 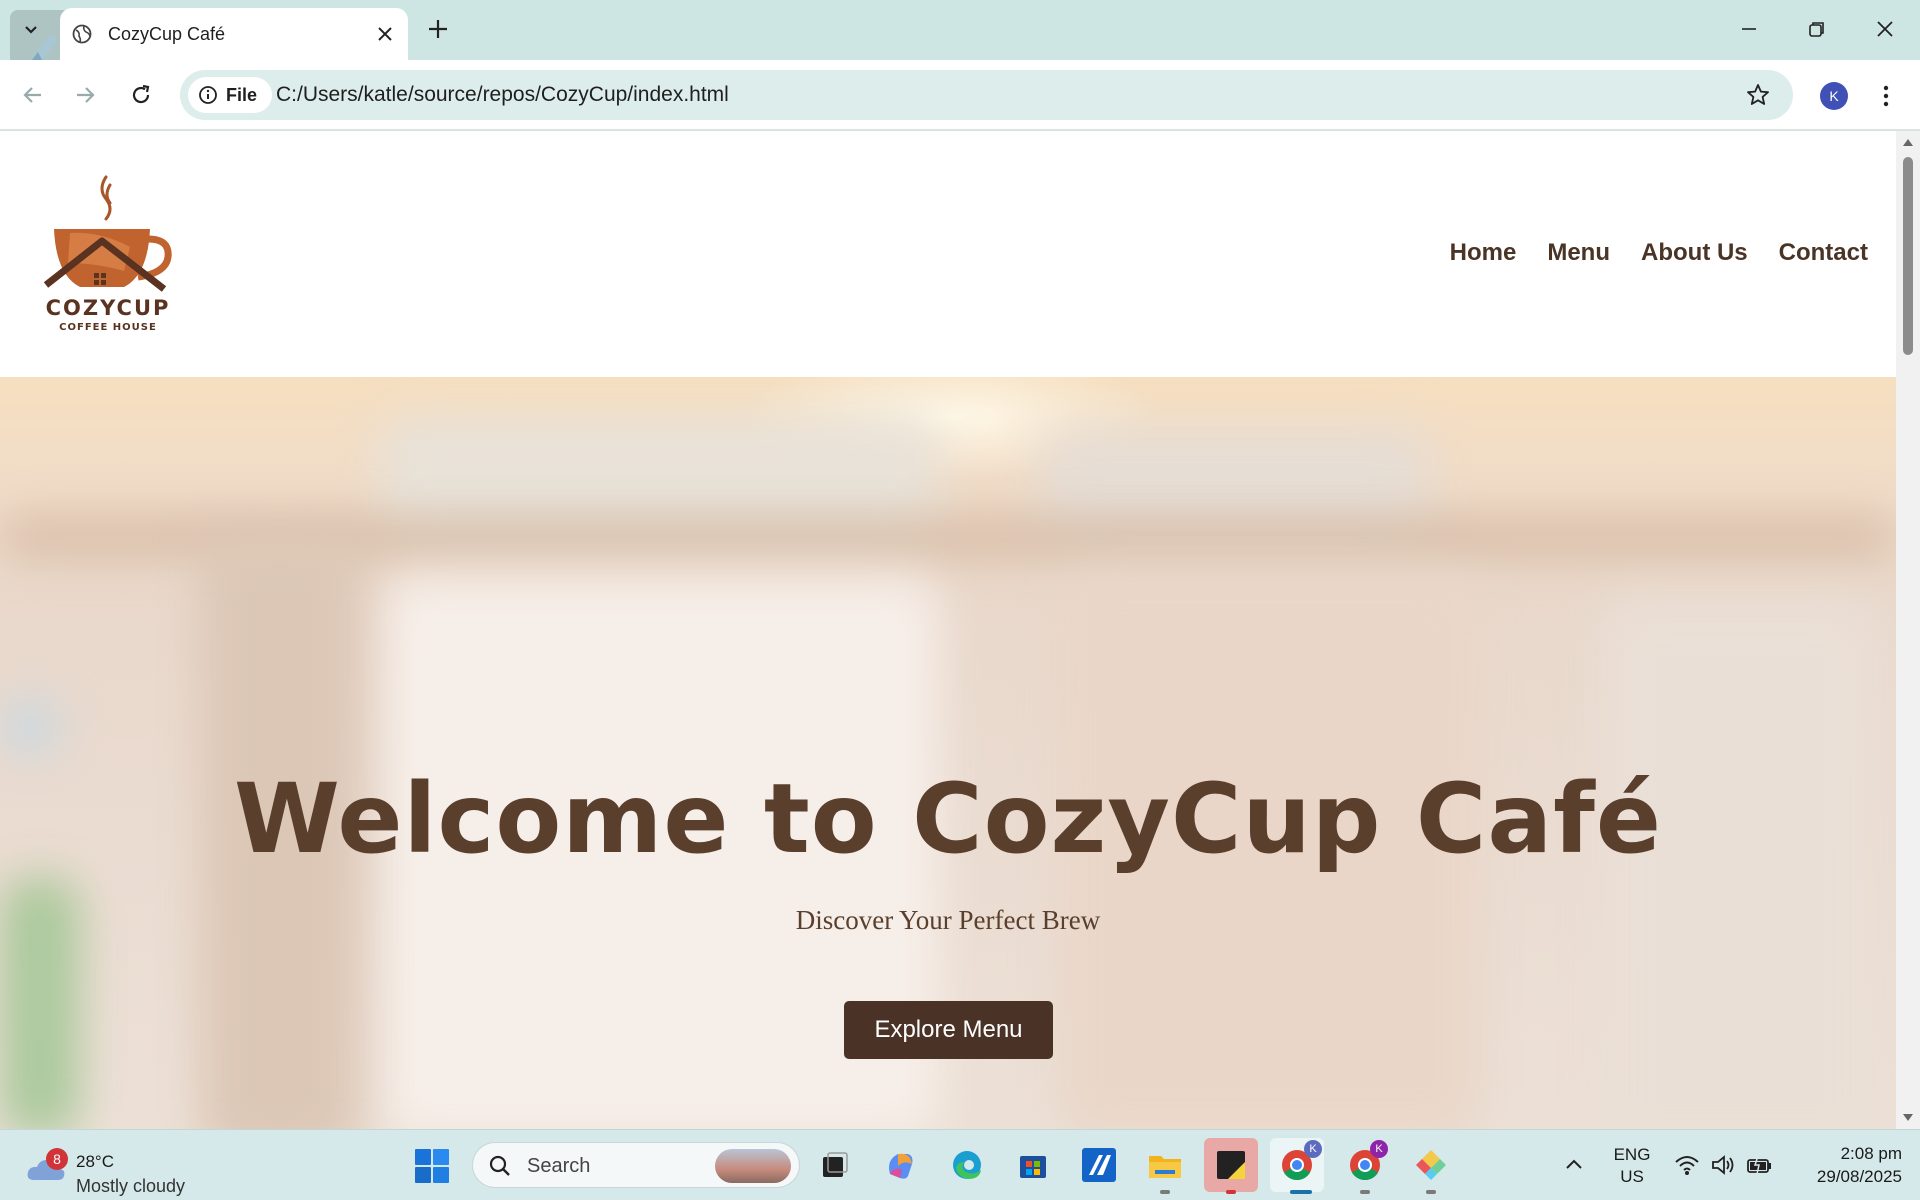 What do you see at coordinates (208, 95) in the screenshot?
I see `info-icon` at bounding box center [208, 95].